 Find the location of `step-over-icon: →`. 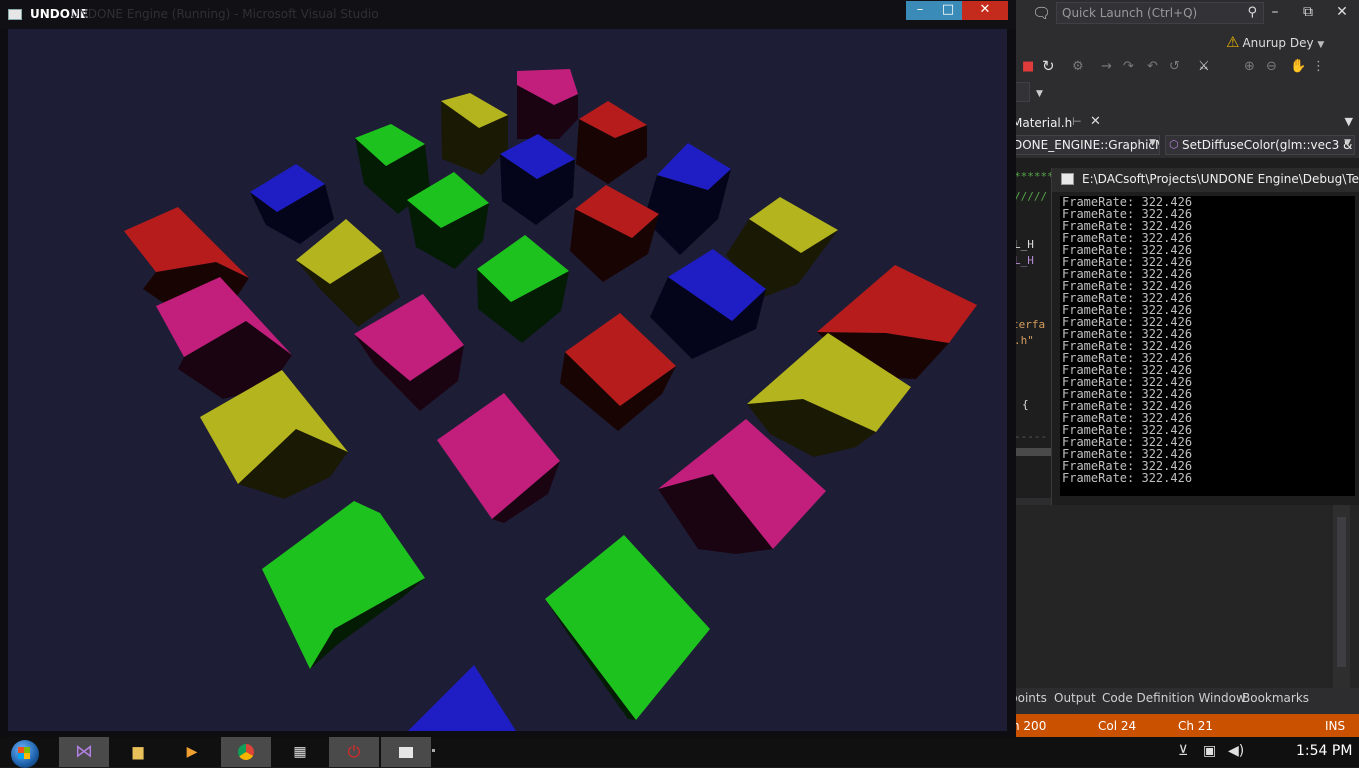

step-over-icon: → is located at coordinates (1106, 66).